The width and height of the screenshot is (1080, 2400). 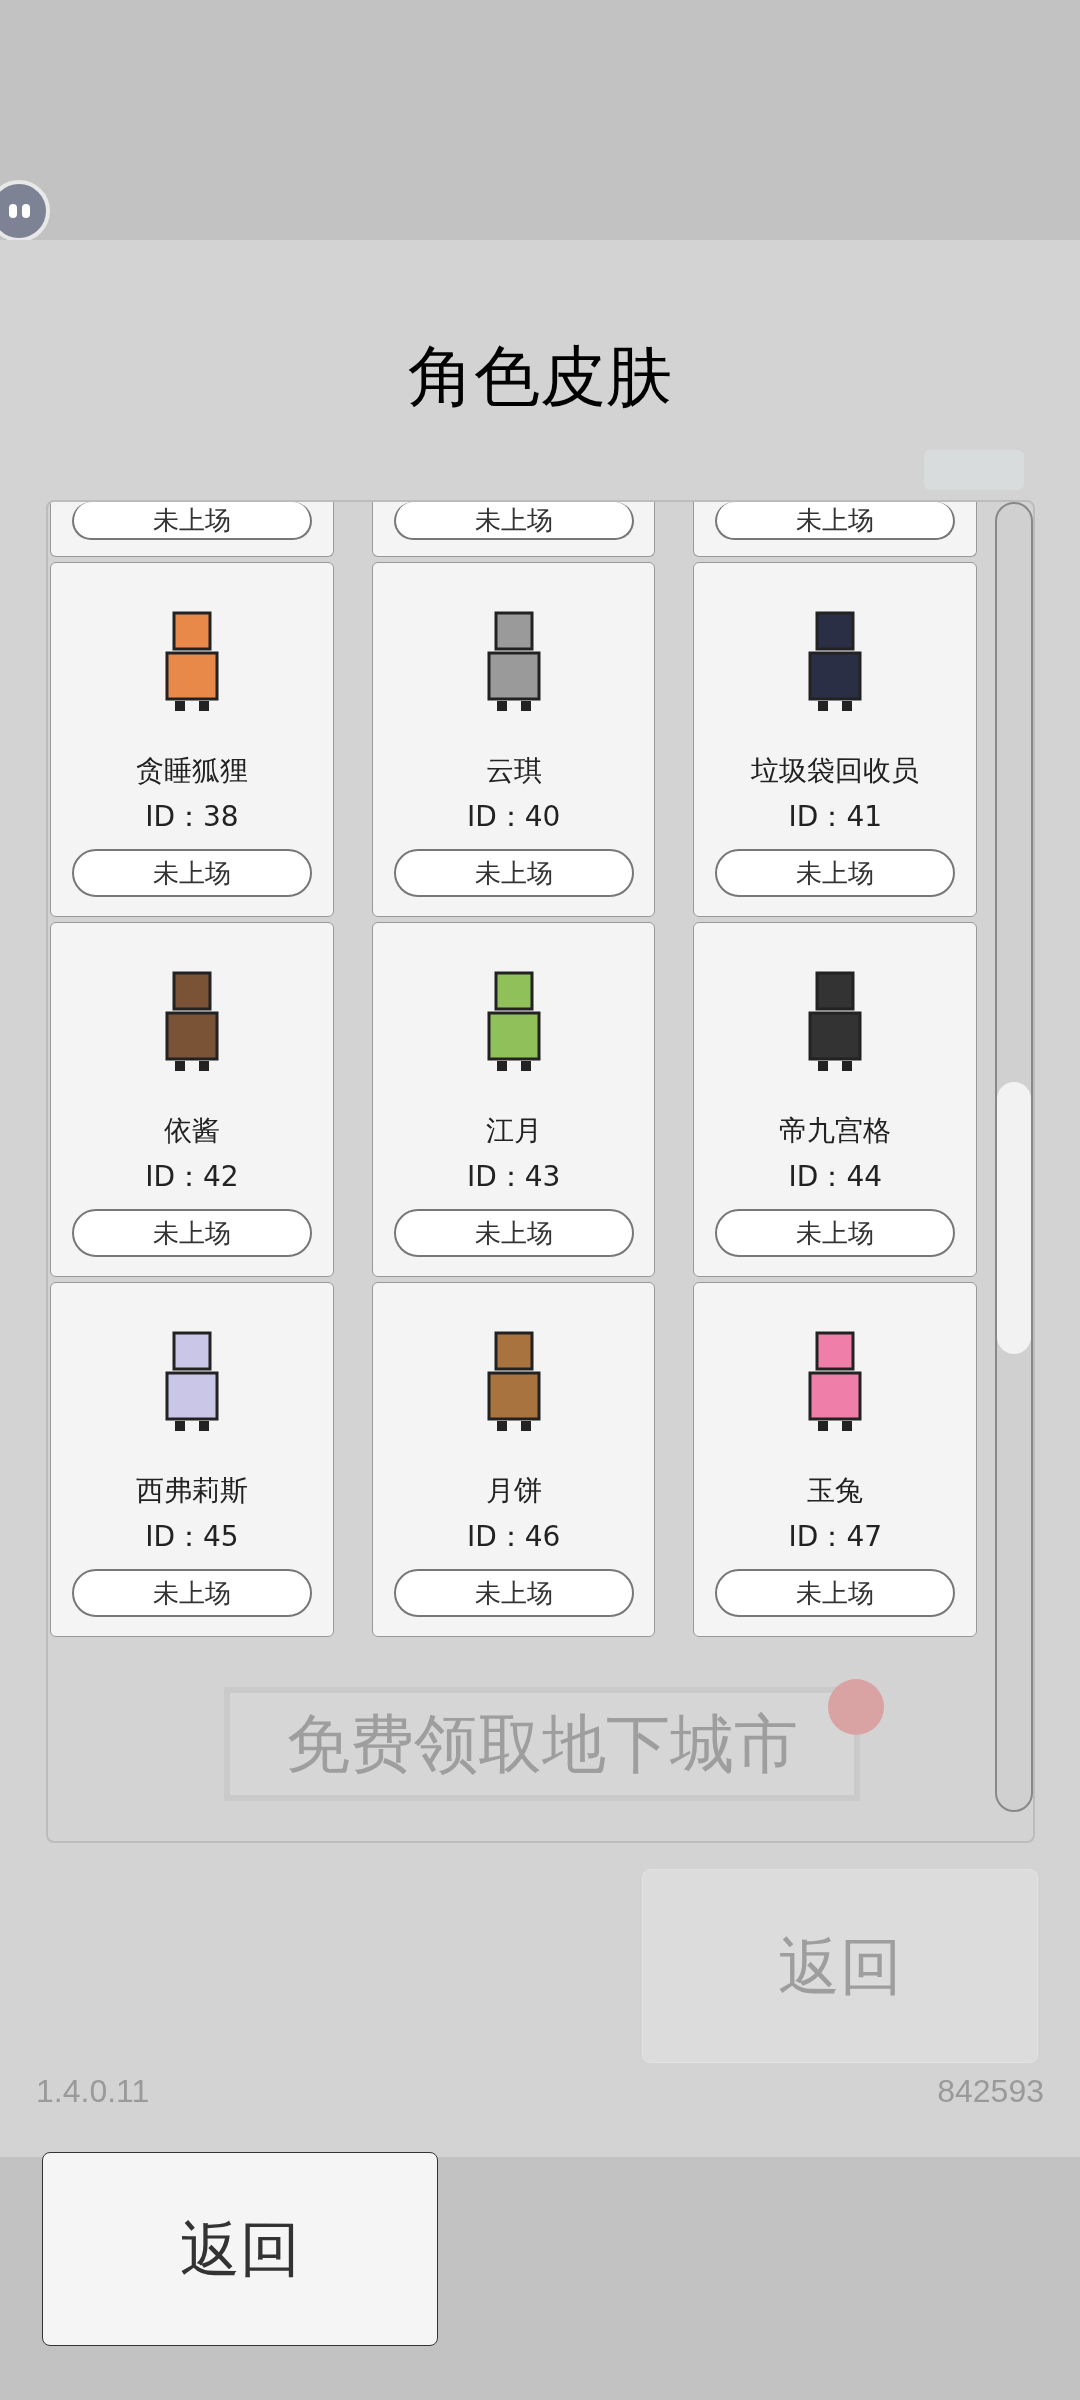 What do you see at coordinates (835, 771) in the screenshot?
I see `skin-name: 垃圾袋回收员` at bounding box center [835, 771].